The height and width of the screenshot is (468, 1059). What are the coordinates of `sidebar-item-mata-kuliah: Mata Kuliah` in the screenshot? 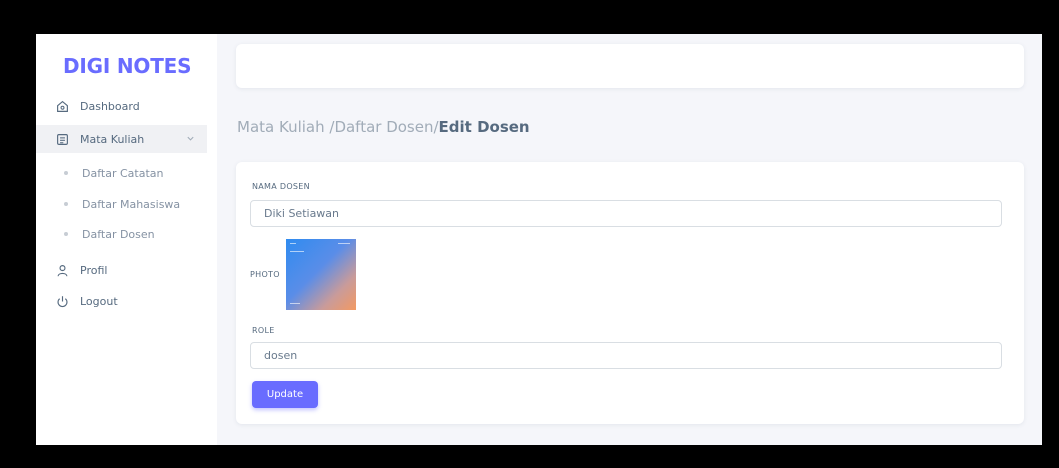 It's located at (121, 139).